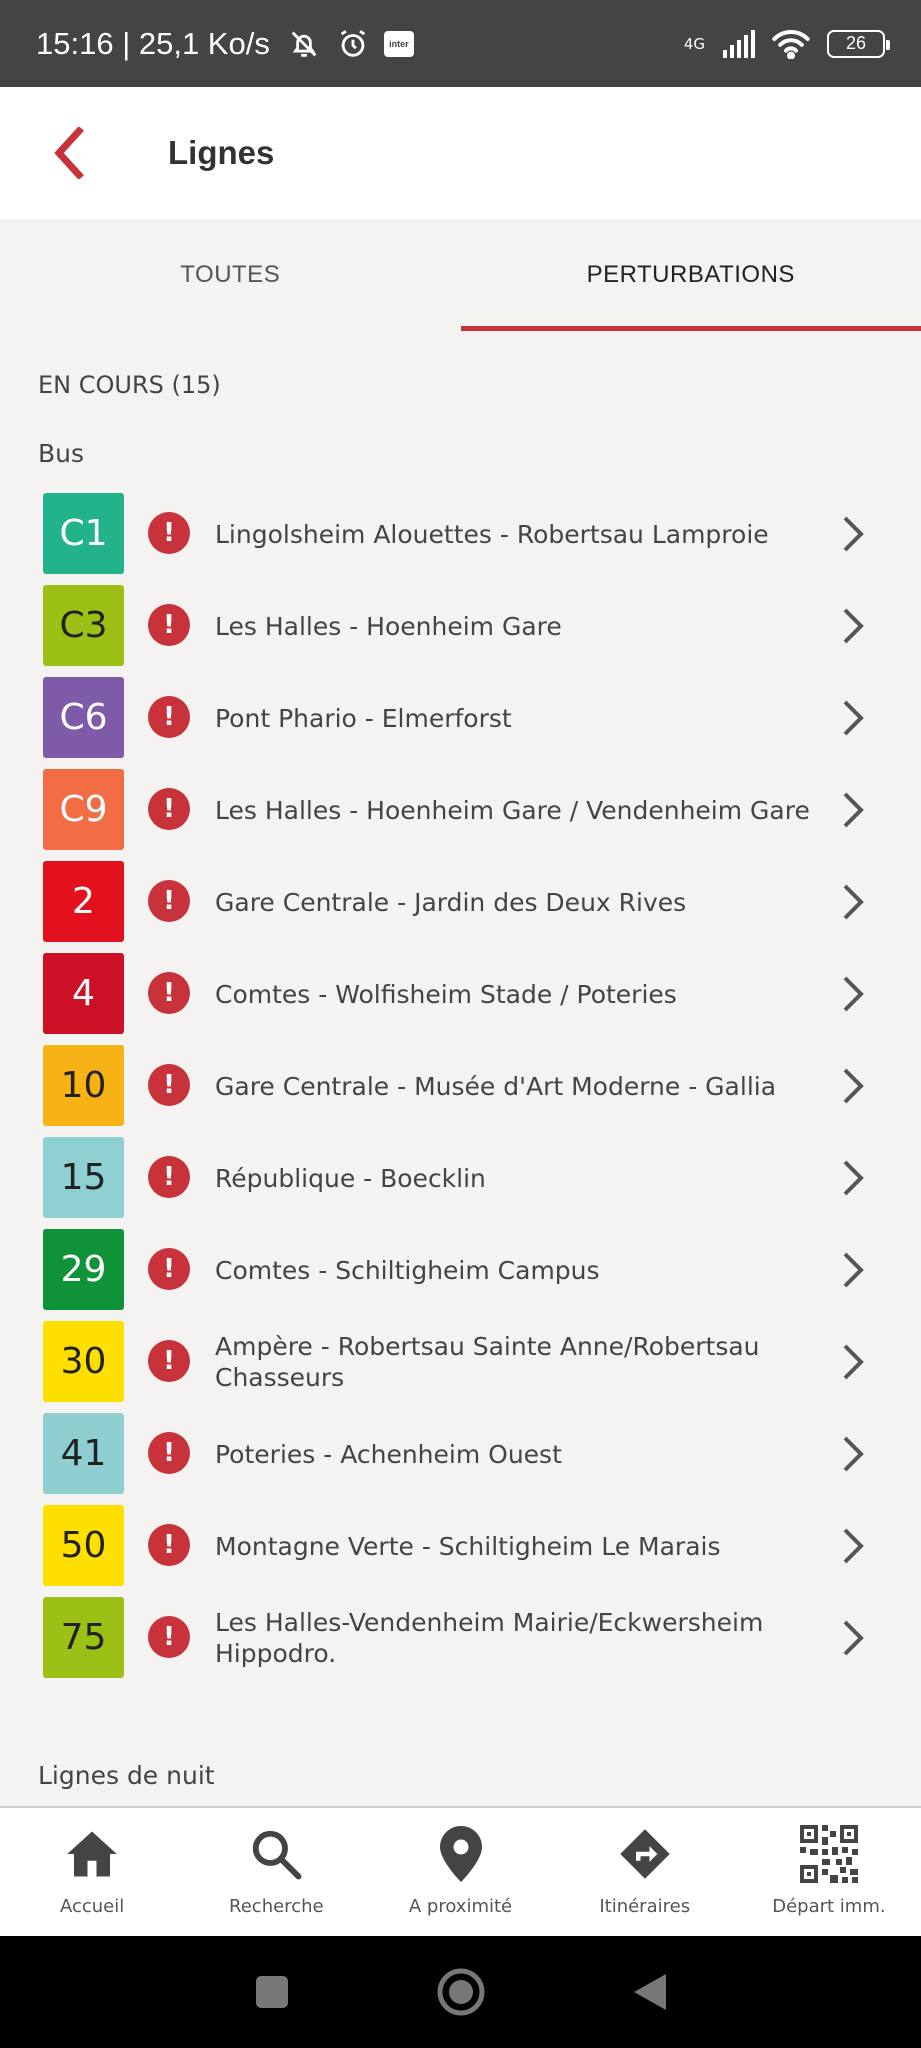 The width and height of the screenshot is (921, 2048). What do you see at coordinates (468, 1546) in the screenshot?
I see `line-name: Montagne Verte - Schiltigheim Le Marais` at bounding box center [468, 1546].